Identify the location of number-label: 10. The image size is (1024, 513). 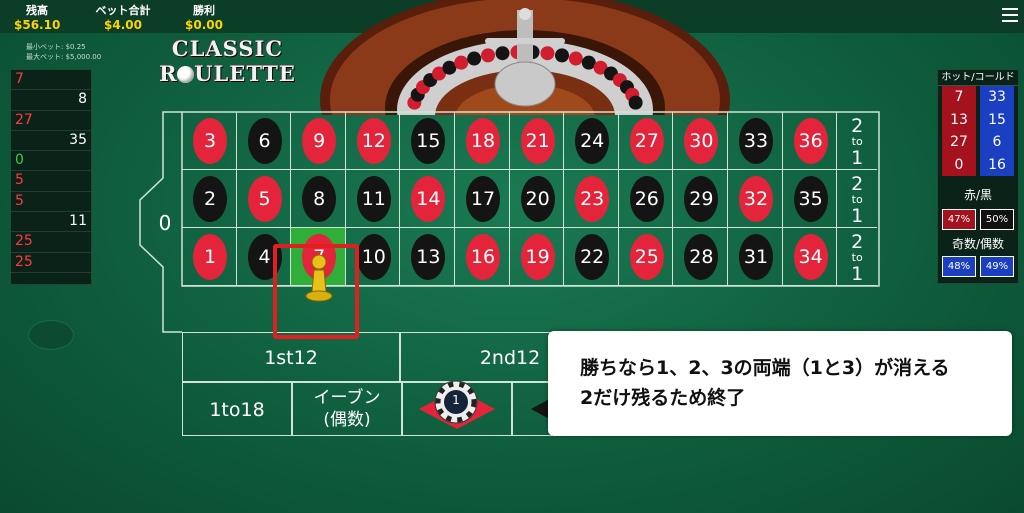
(373, 257).